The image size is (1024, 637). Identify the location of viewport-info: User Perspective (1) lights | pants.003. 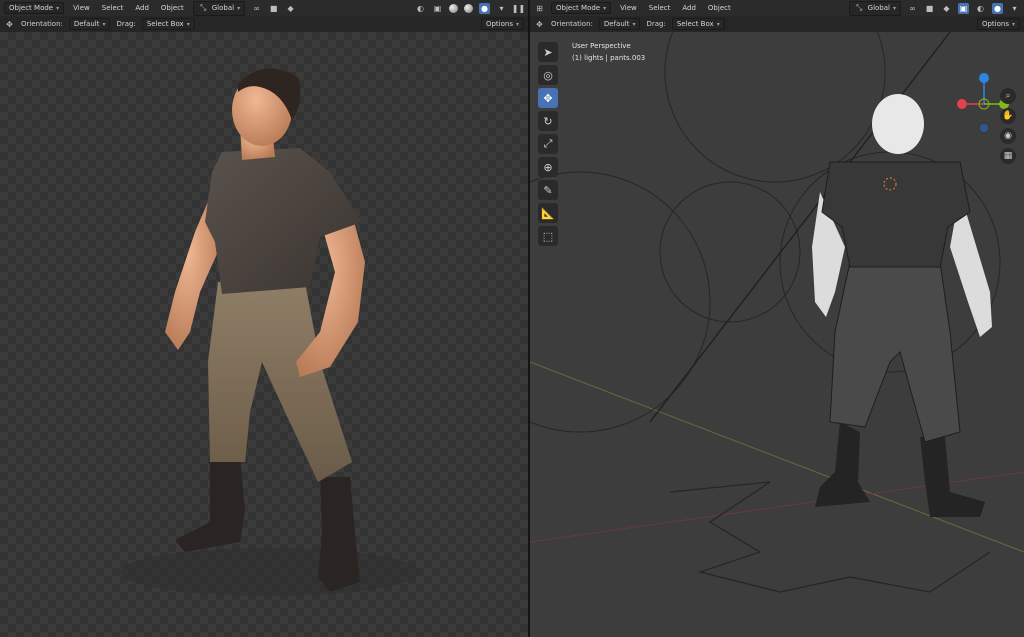
(608, 52).